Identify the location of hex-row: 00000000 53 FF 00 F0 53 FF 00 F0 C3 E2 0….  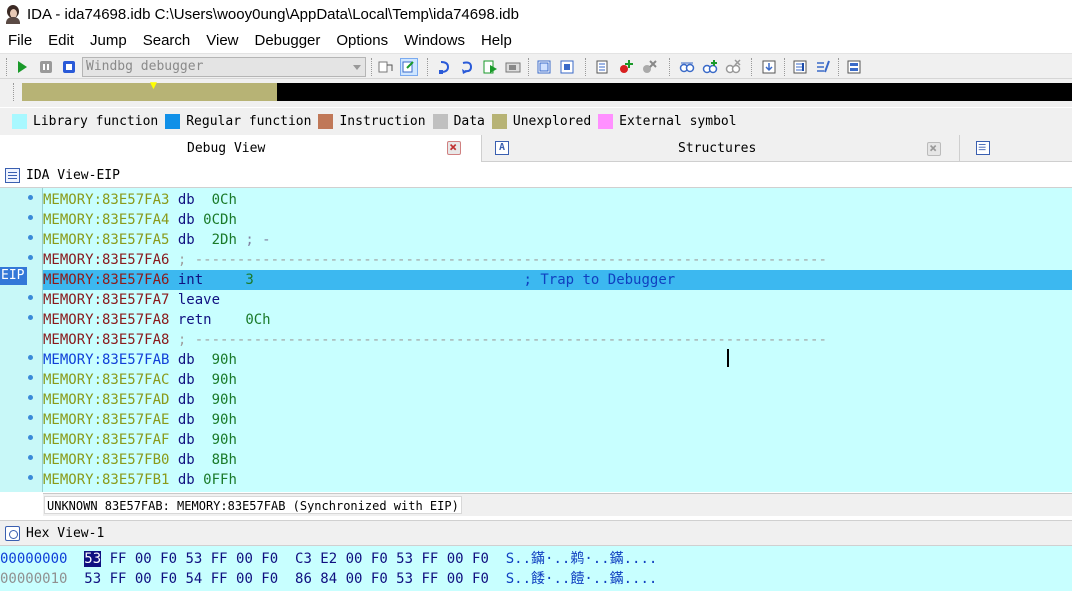
(328, 559).